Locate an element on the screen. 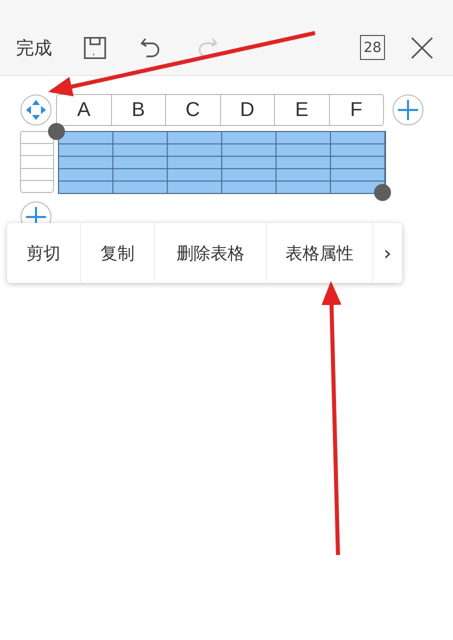  done-button: 完成 is located at coordinates (34, 48).